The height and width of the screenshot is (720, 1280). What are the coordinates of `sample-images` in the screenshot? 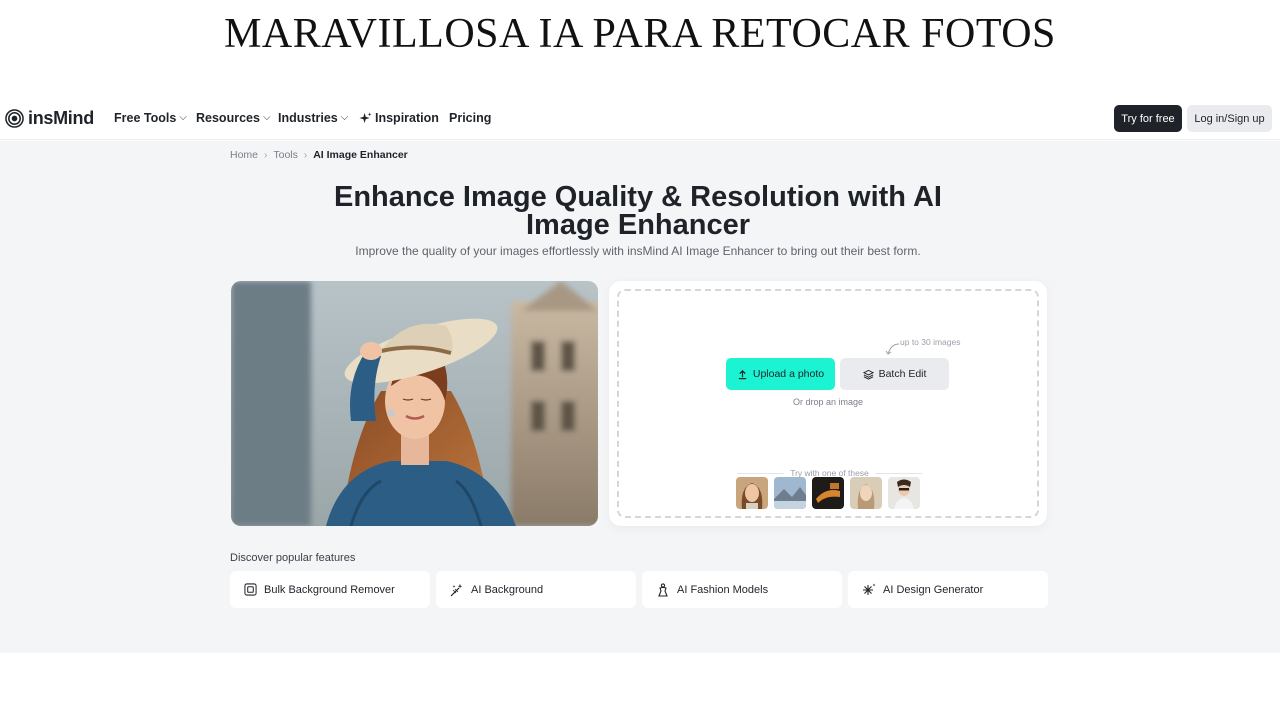 It's located at (828, 493).